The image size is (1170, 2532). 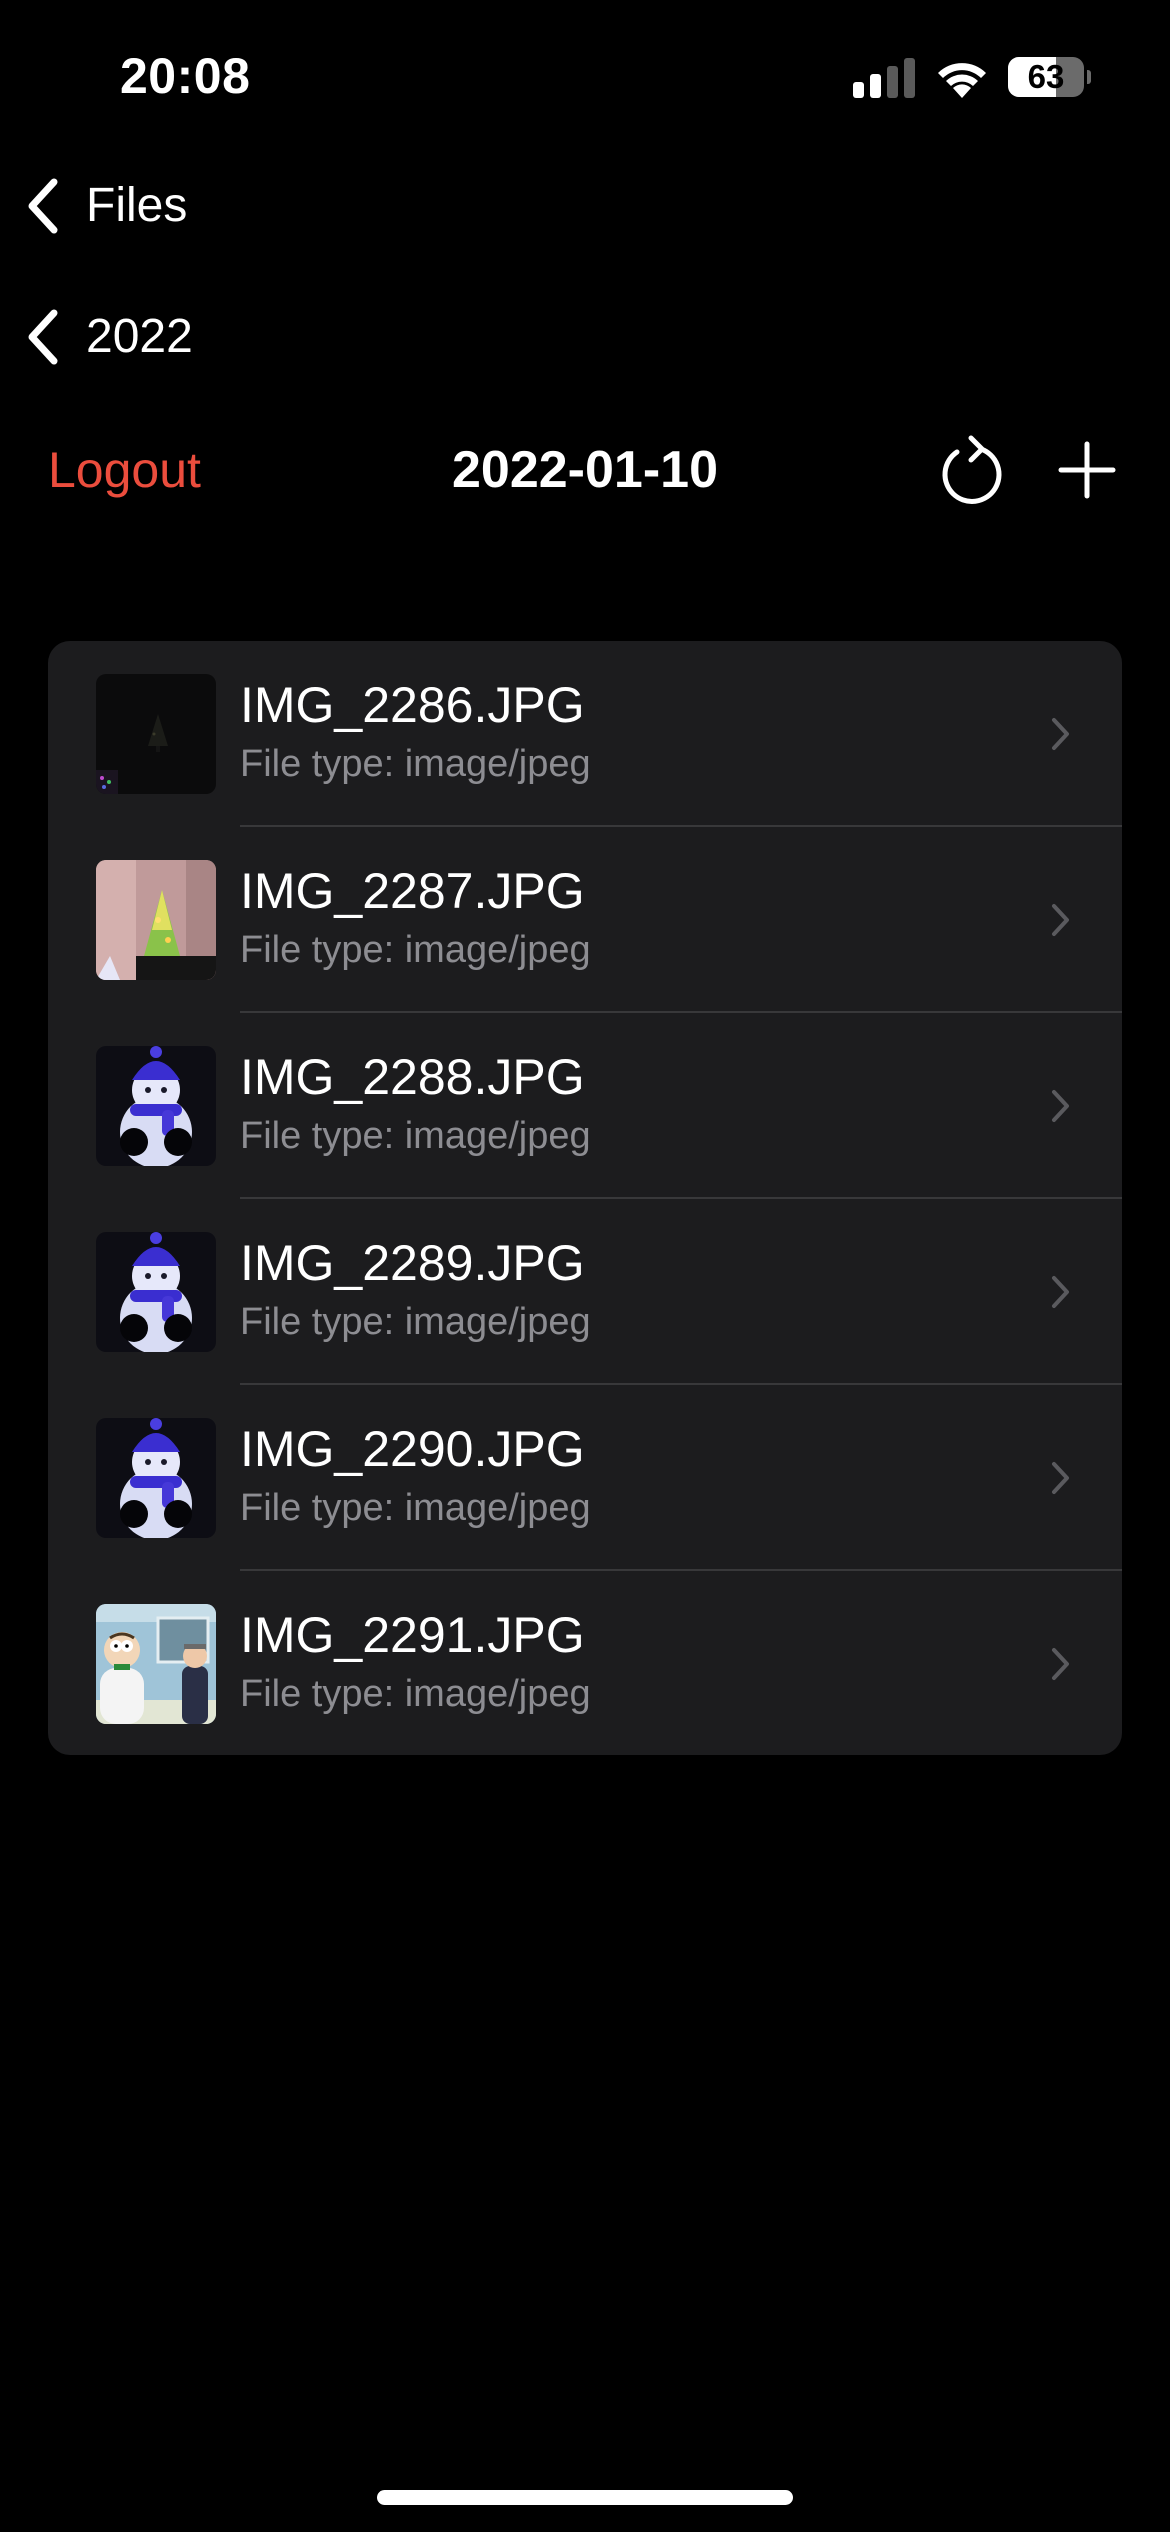 I want to click on back-label-year: 2022, so click(x=139, y=336).